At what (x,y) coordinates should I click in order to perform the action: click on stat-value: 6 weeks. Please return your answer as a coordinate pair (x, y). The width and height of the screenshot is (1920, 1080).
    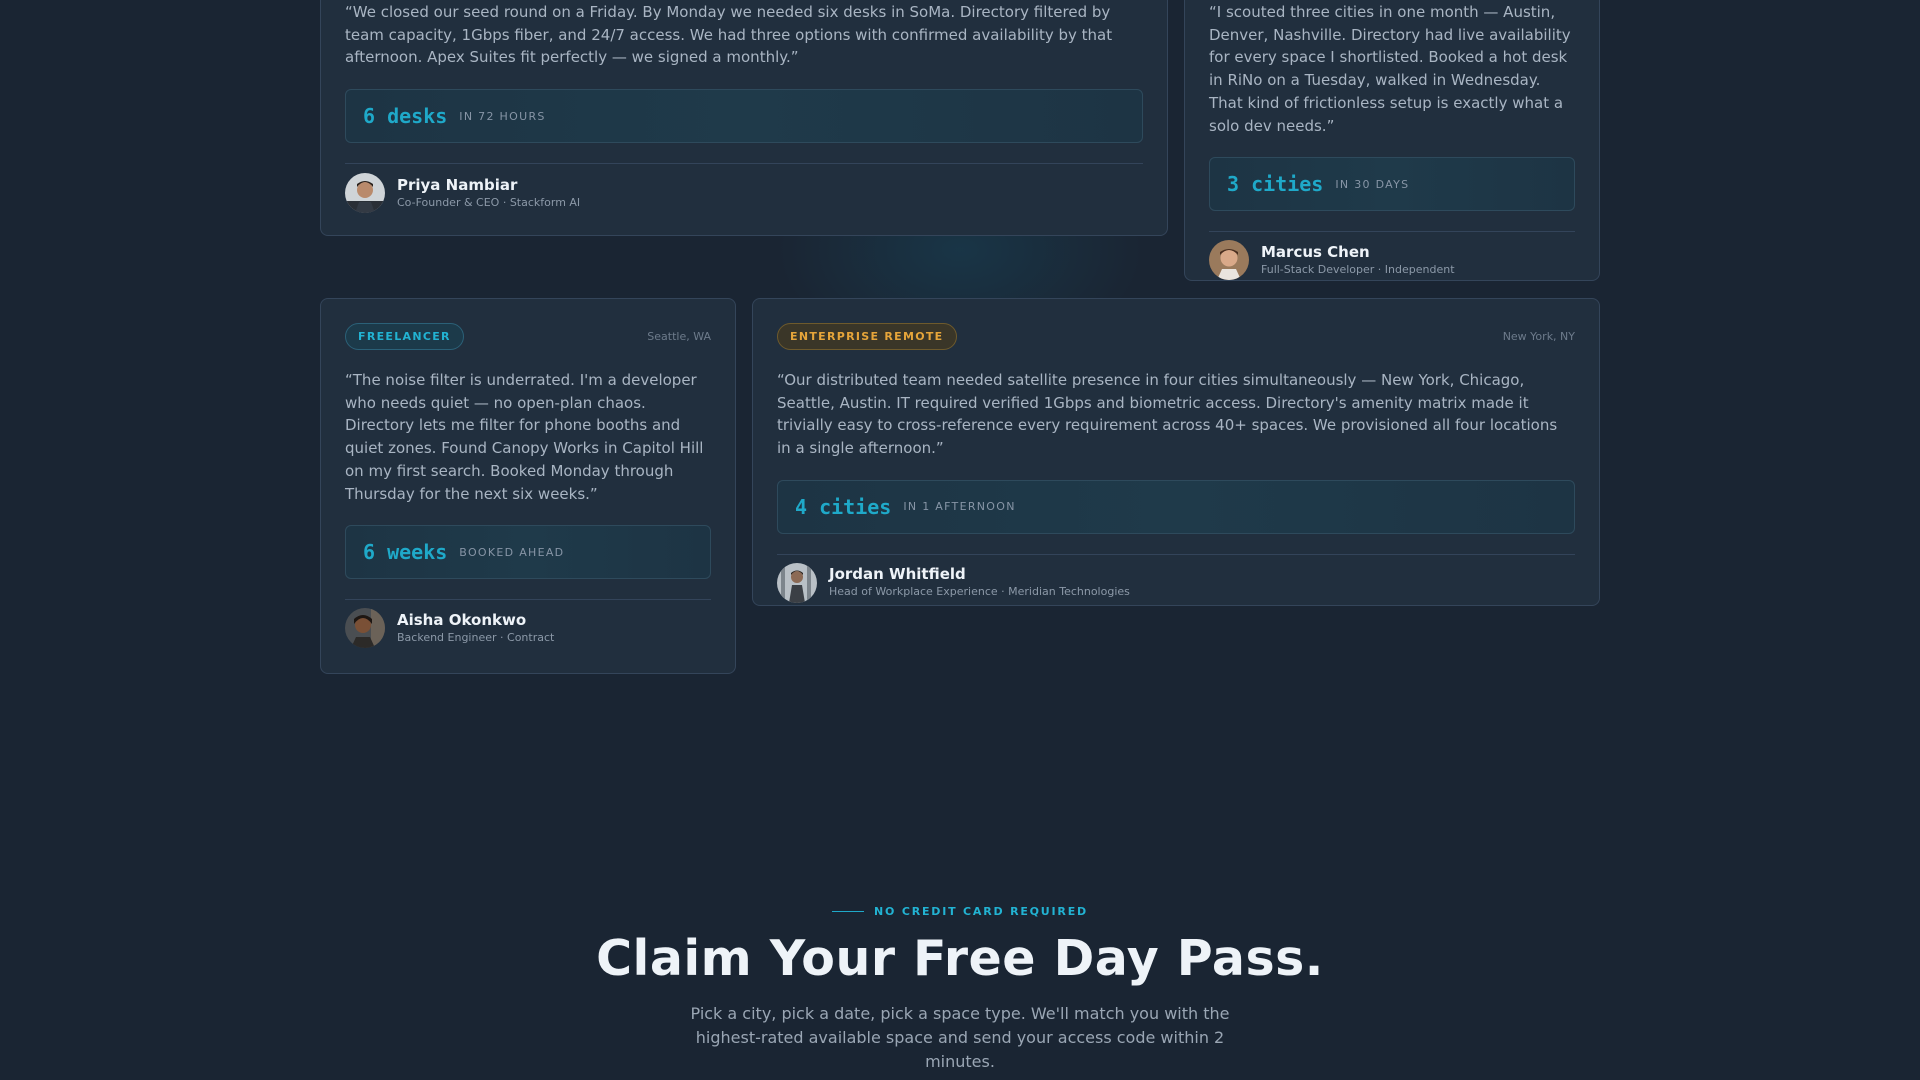
    Looking at the image, I should click on (405, 552).